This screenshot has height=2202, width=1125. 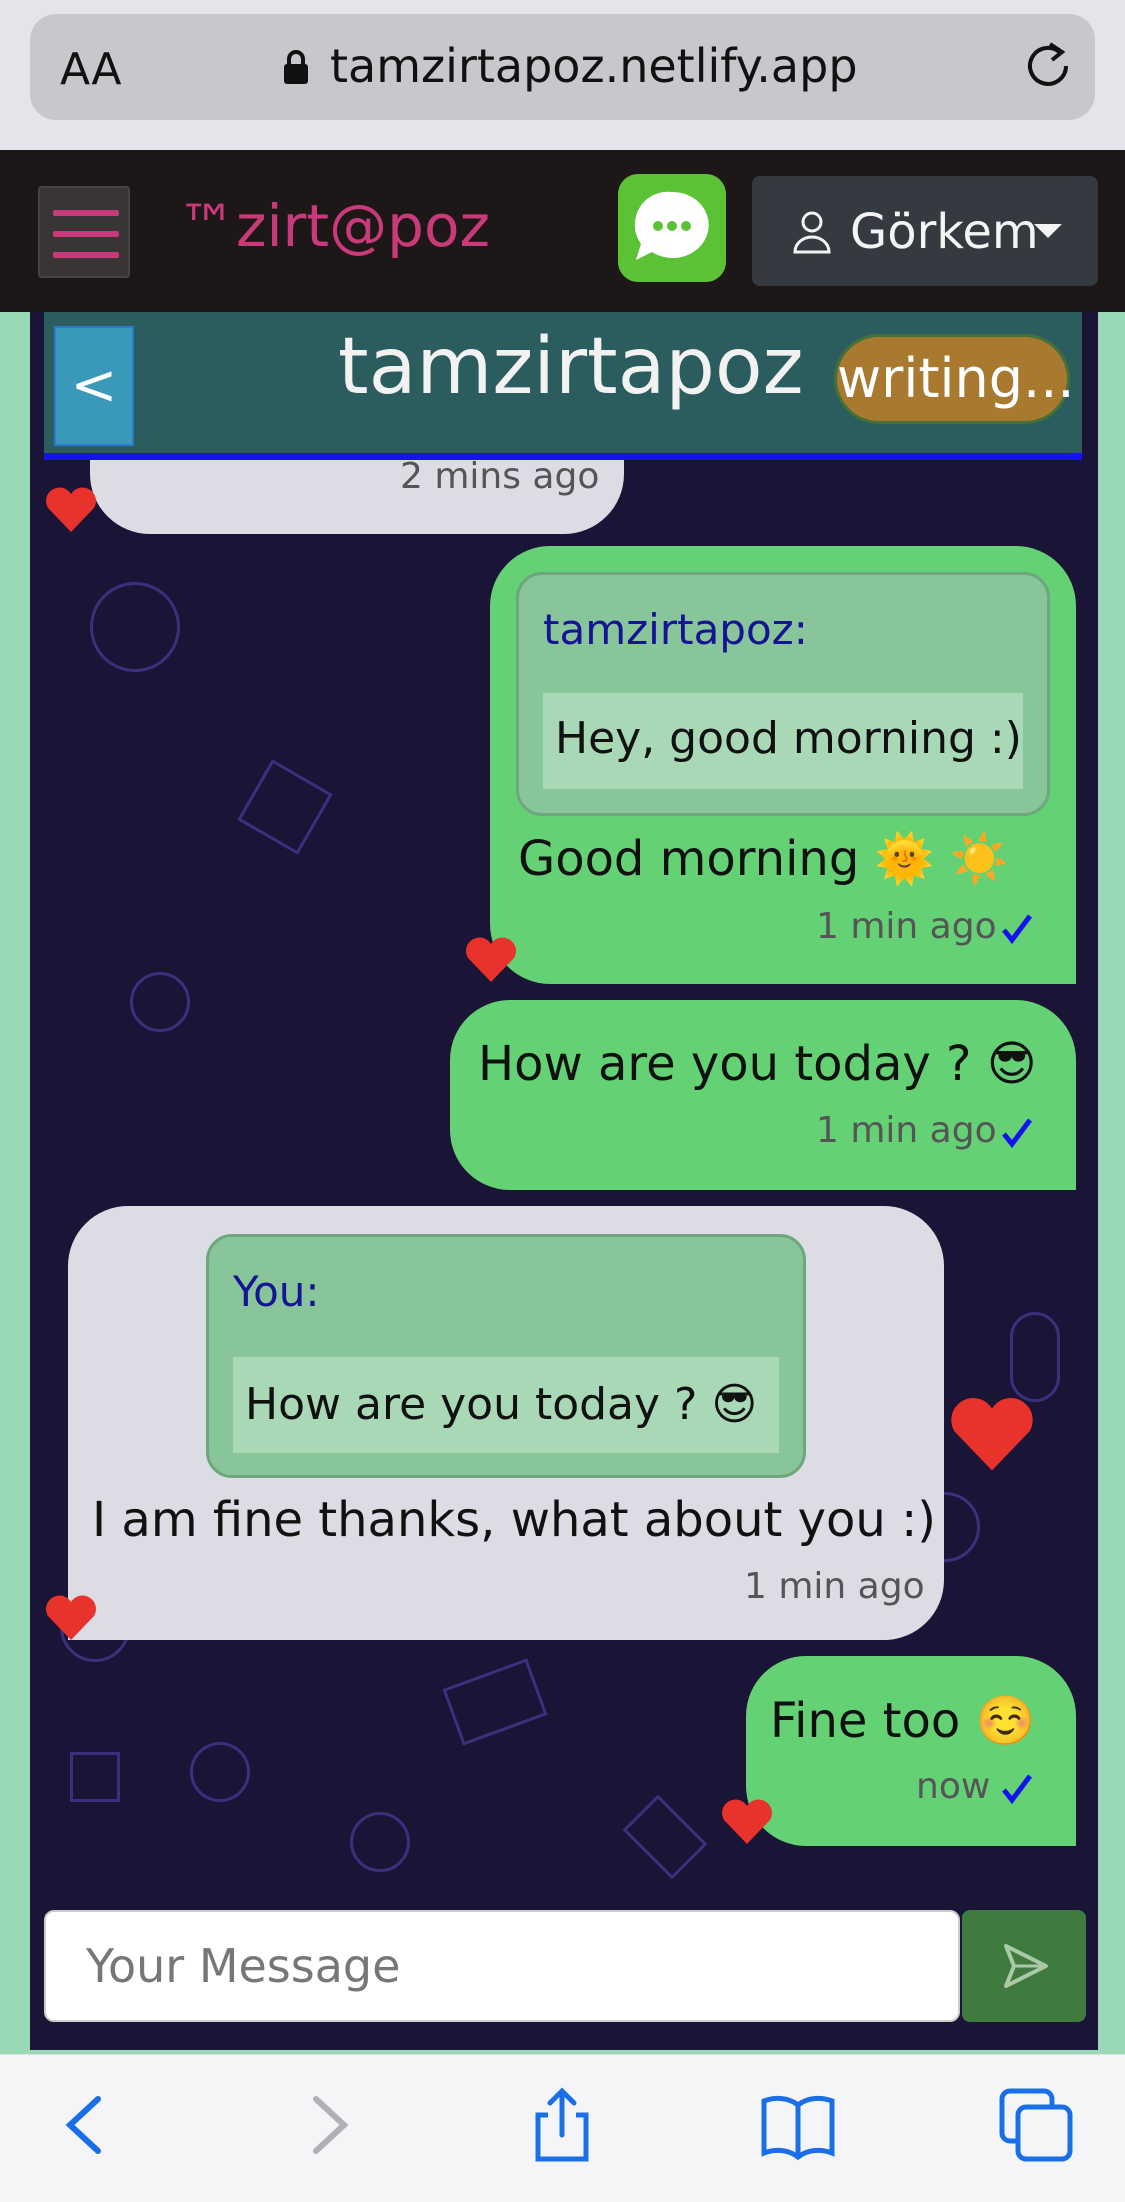 What do you see at coordinates (84, 232) in the screenshot?
I see `menu-button` at bounding box center [84, 232].